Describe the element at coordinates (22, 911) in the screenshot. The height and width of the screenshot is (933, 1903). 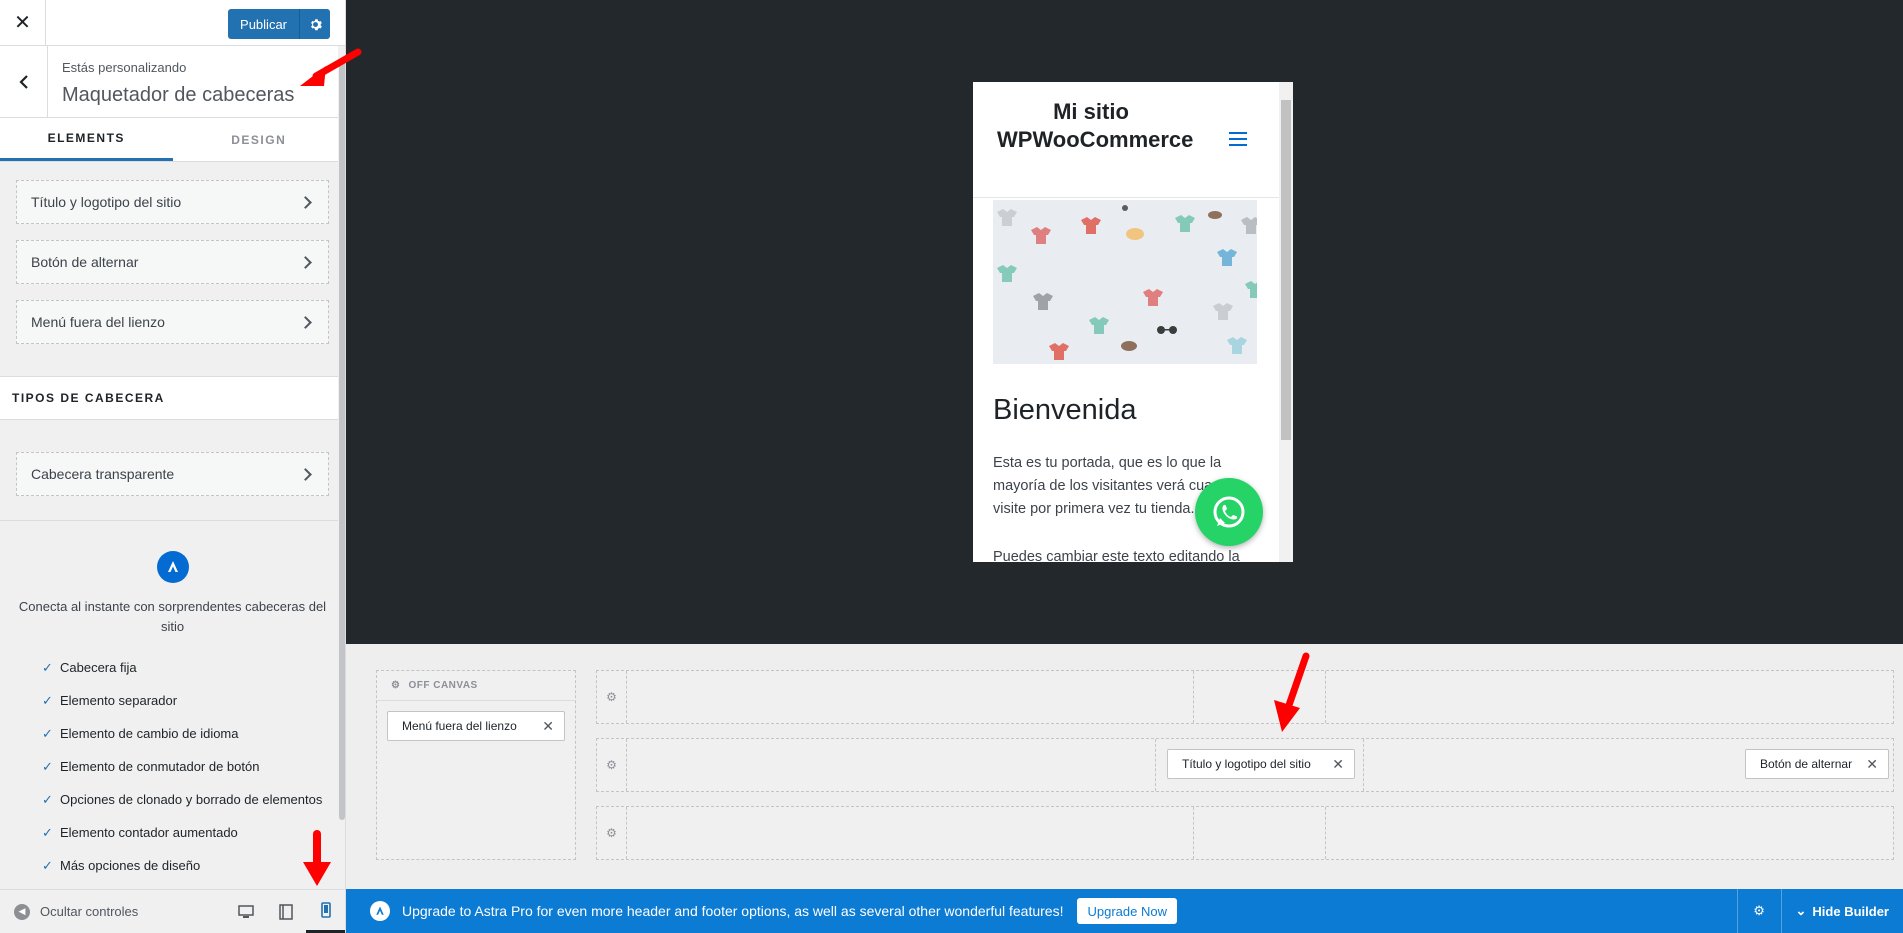
I see `collapse-icon: ◀` at that location.